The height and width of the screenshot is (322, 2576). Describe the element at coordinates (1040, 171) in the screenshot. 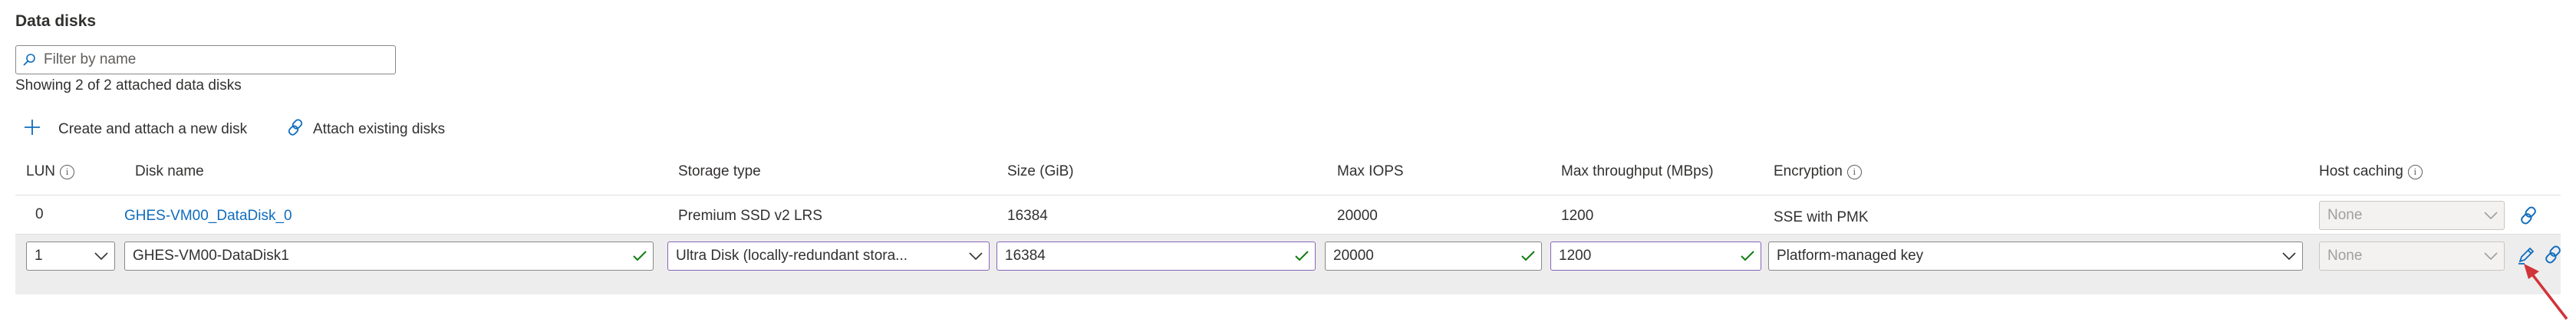

I see `column-header-size: Size (GiB)` at that location.